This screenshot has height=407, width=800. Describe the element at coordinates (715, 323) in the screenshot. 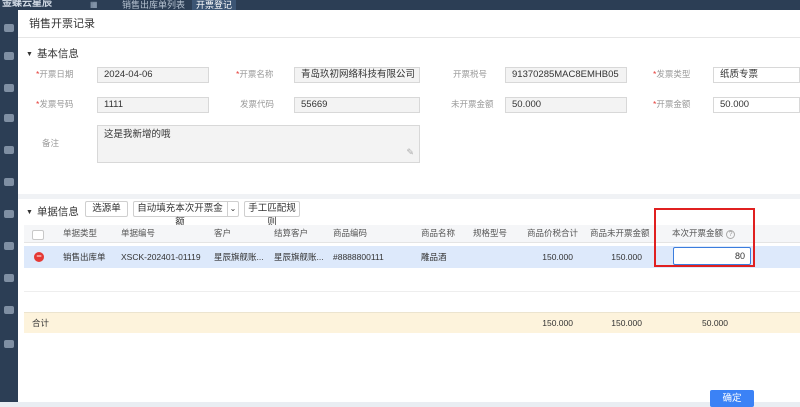

I see `totals-this-invoice: 50.000` at that location.